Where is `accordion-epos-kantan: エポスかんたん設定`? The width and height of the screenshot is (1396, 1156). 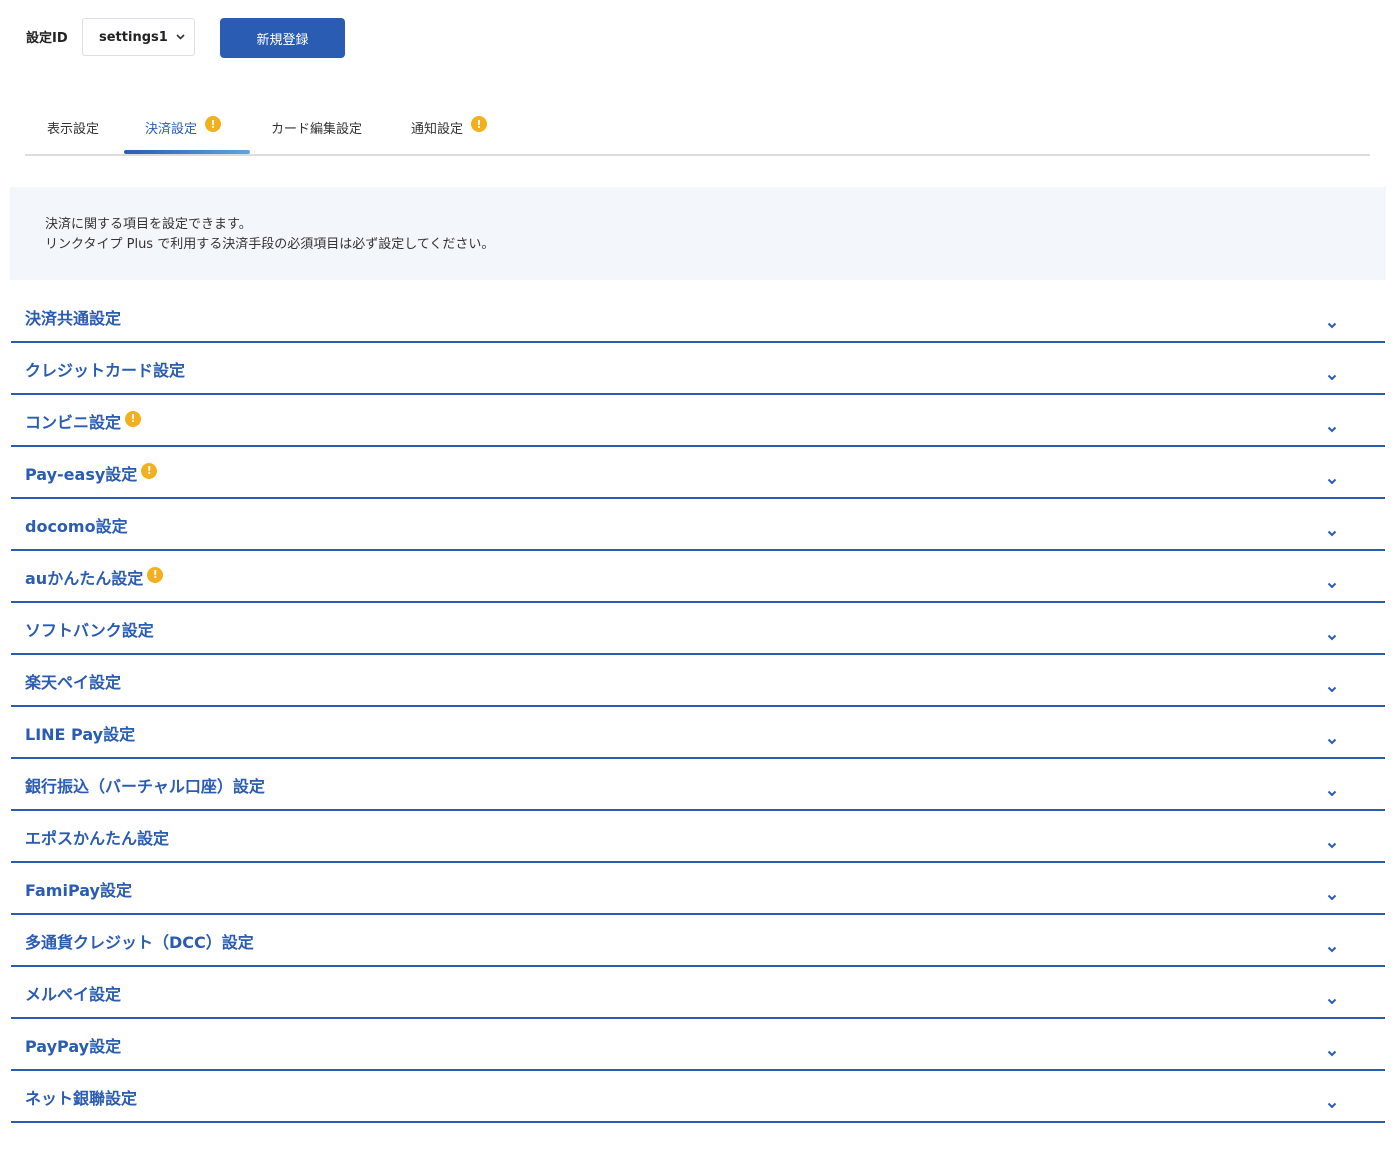 accordion-epos-kantan: エポスかんたん設定 is located at coordinates (698, 837).